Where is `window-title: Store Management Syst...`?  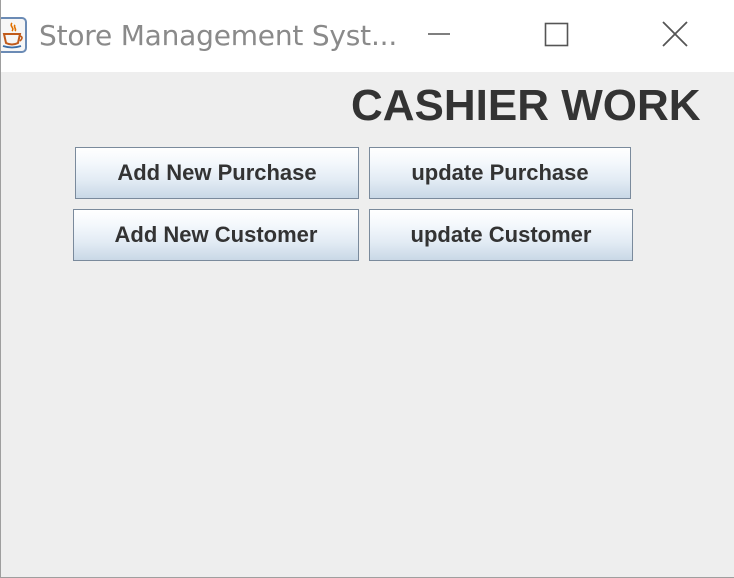
window-title: Store Management Syst... is located at coordinates (218, 35).